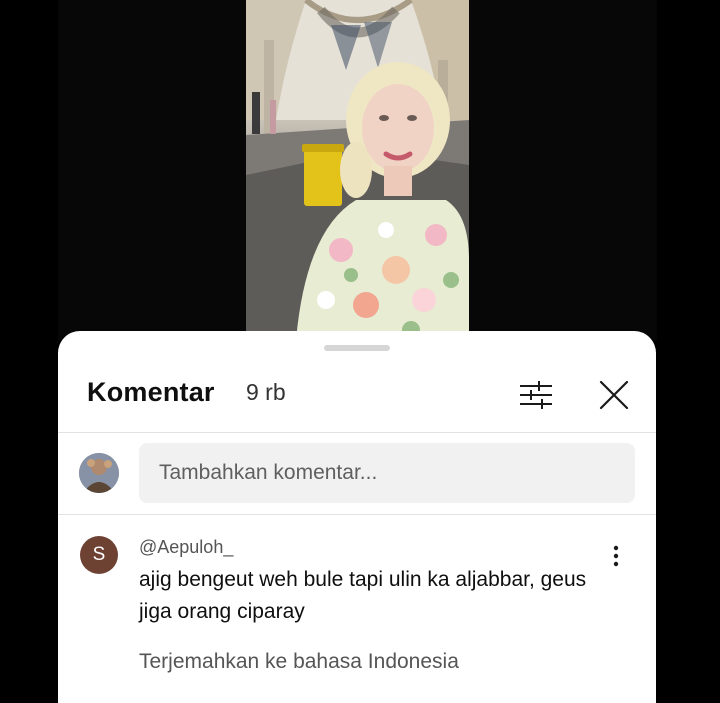 The image size is (720, 703). I want to click on close-button, so click(614, 395).